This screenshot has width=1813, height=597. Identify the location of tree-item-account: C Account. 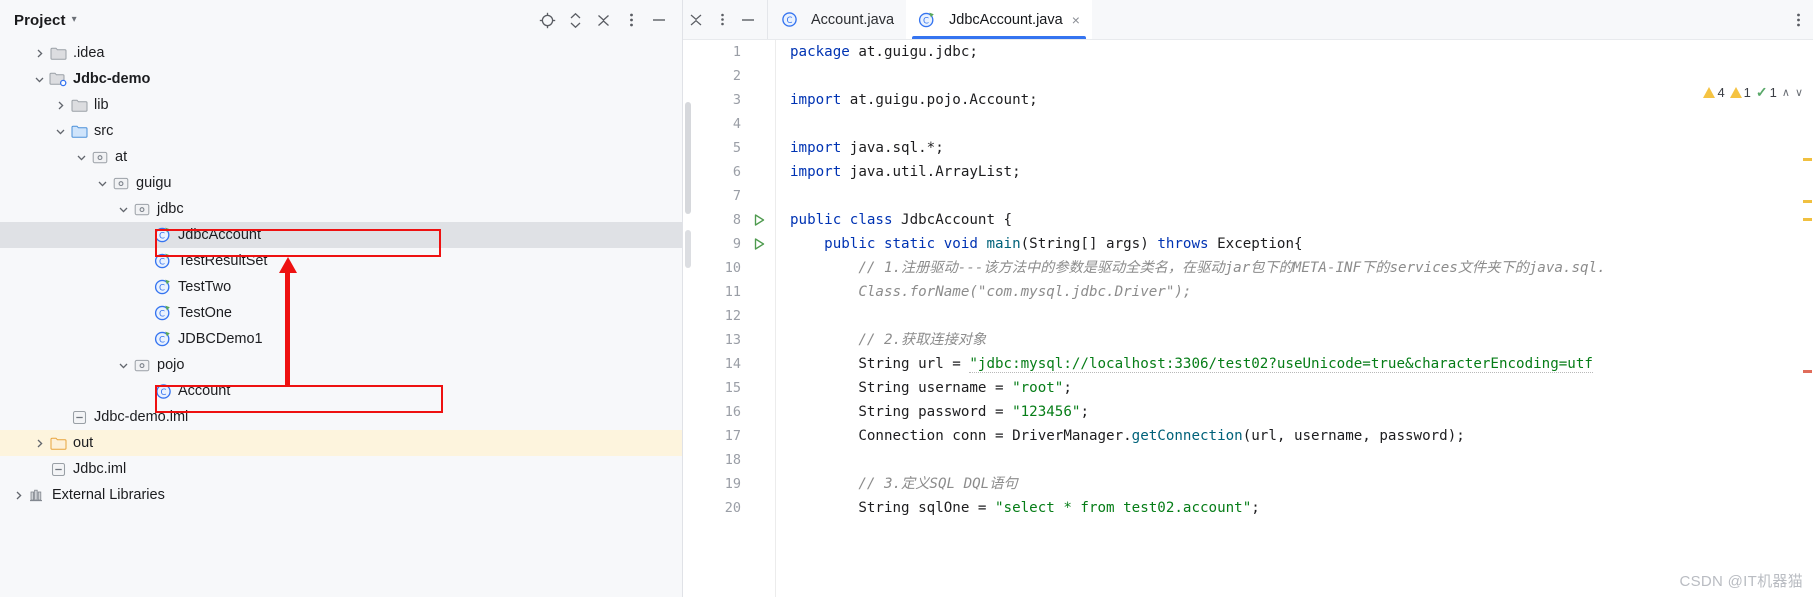
(341, 391).